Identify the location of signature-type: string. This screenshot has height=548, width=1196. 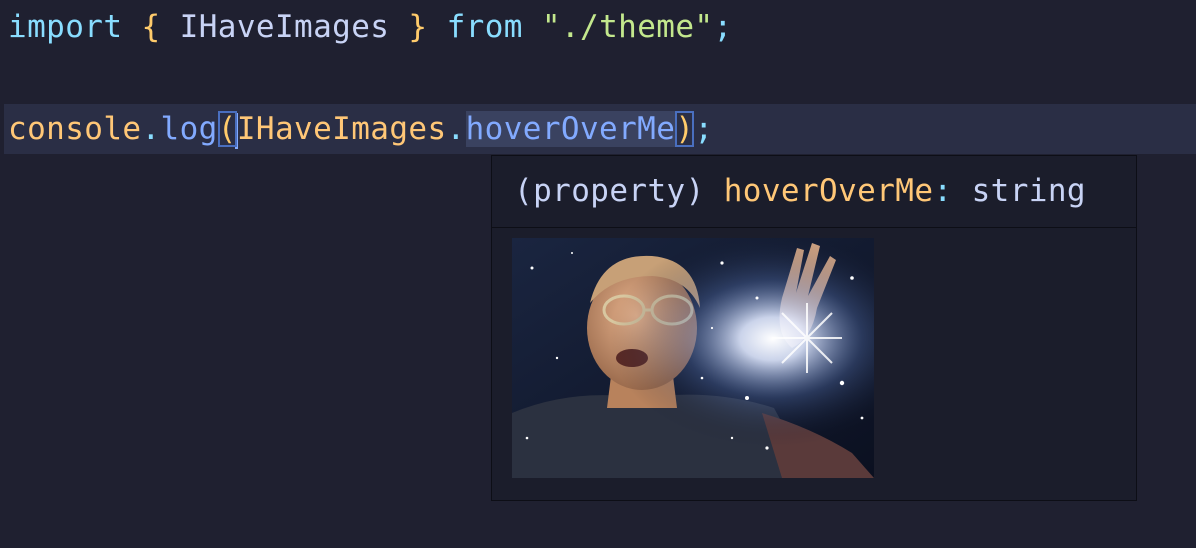
(1028, 191).